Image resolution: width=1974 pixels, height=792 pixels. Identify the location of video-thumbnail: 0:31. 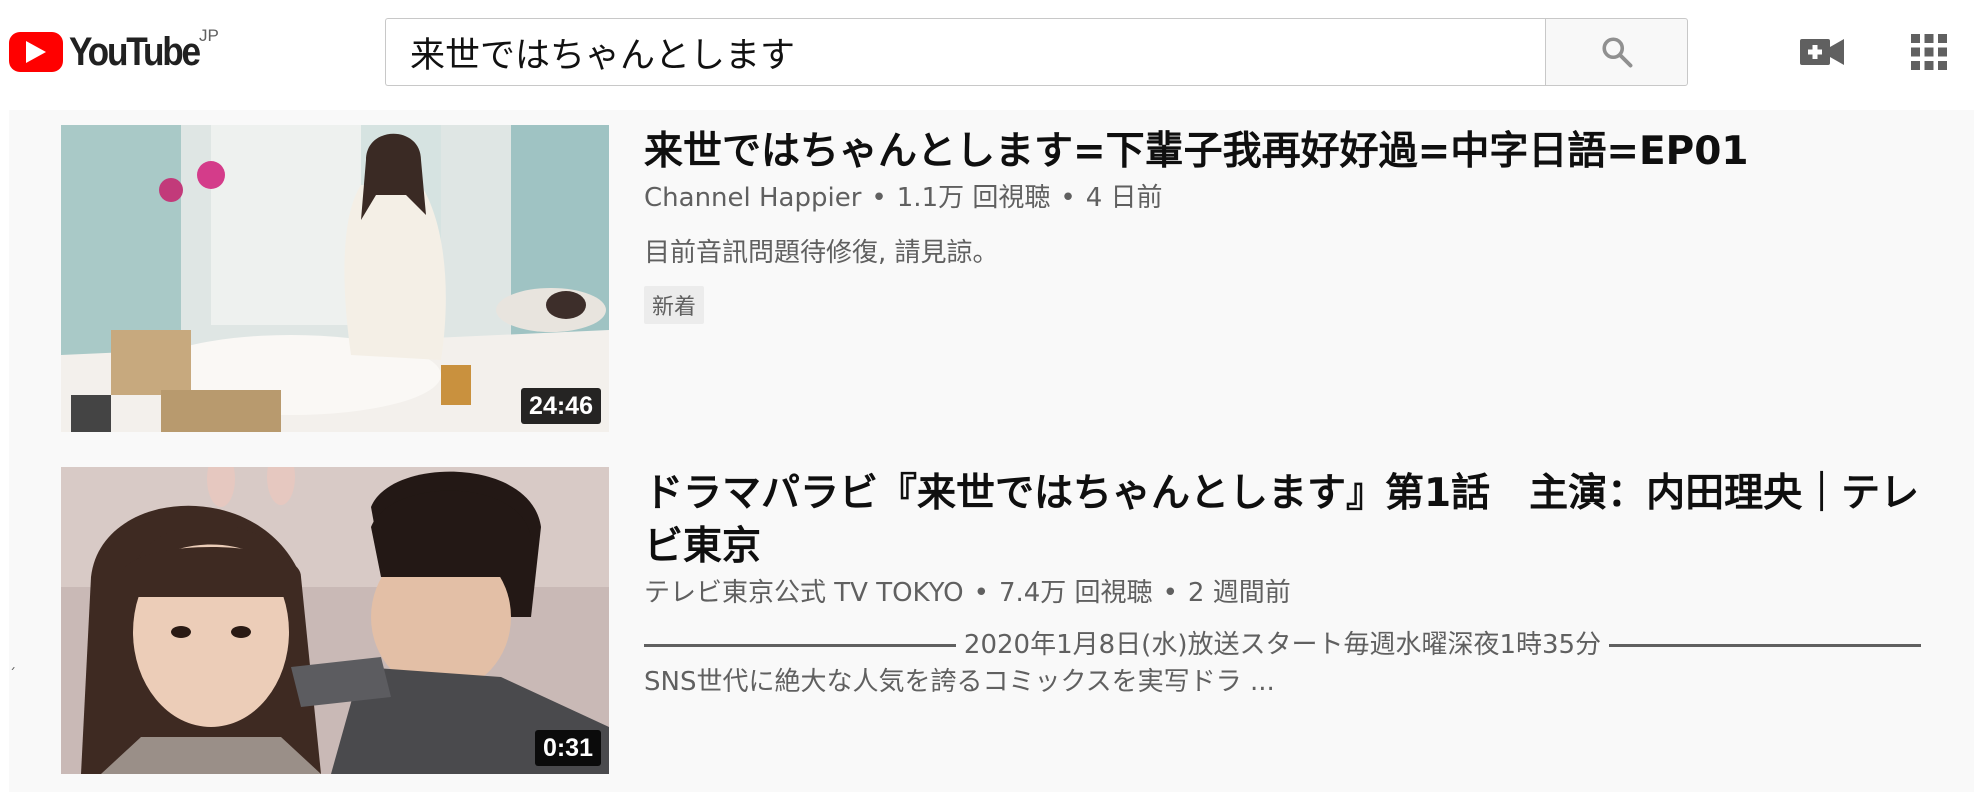
(335, 620).